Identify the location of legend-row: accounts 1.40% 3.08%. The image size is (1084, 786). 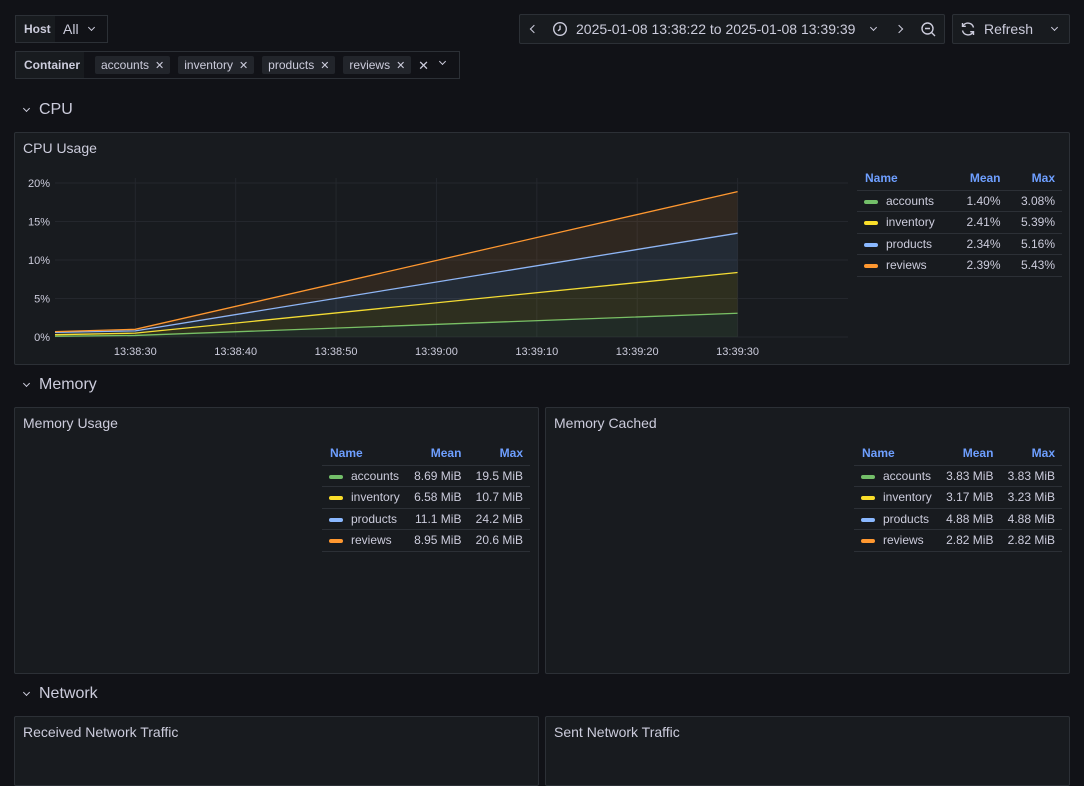
(959, 200).